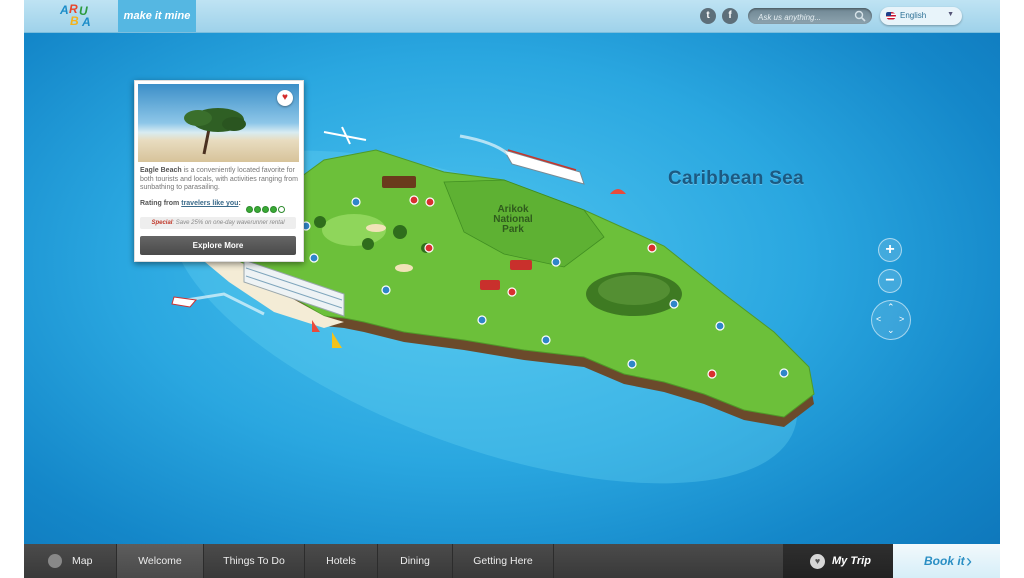  What do you see at coordinates (70, 561) in the screenshot?
I see `nav-map: Map` at bounding box center [70, 561].